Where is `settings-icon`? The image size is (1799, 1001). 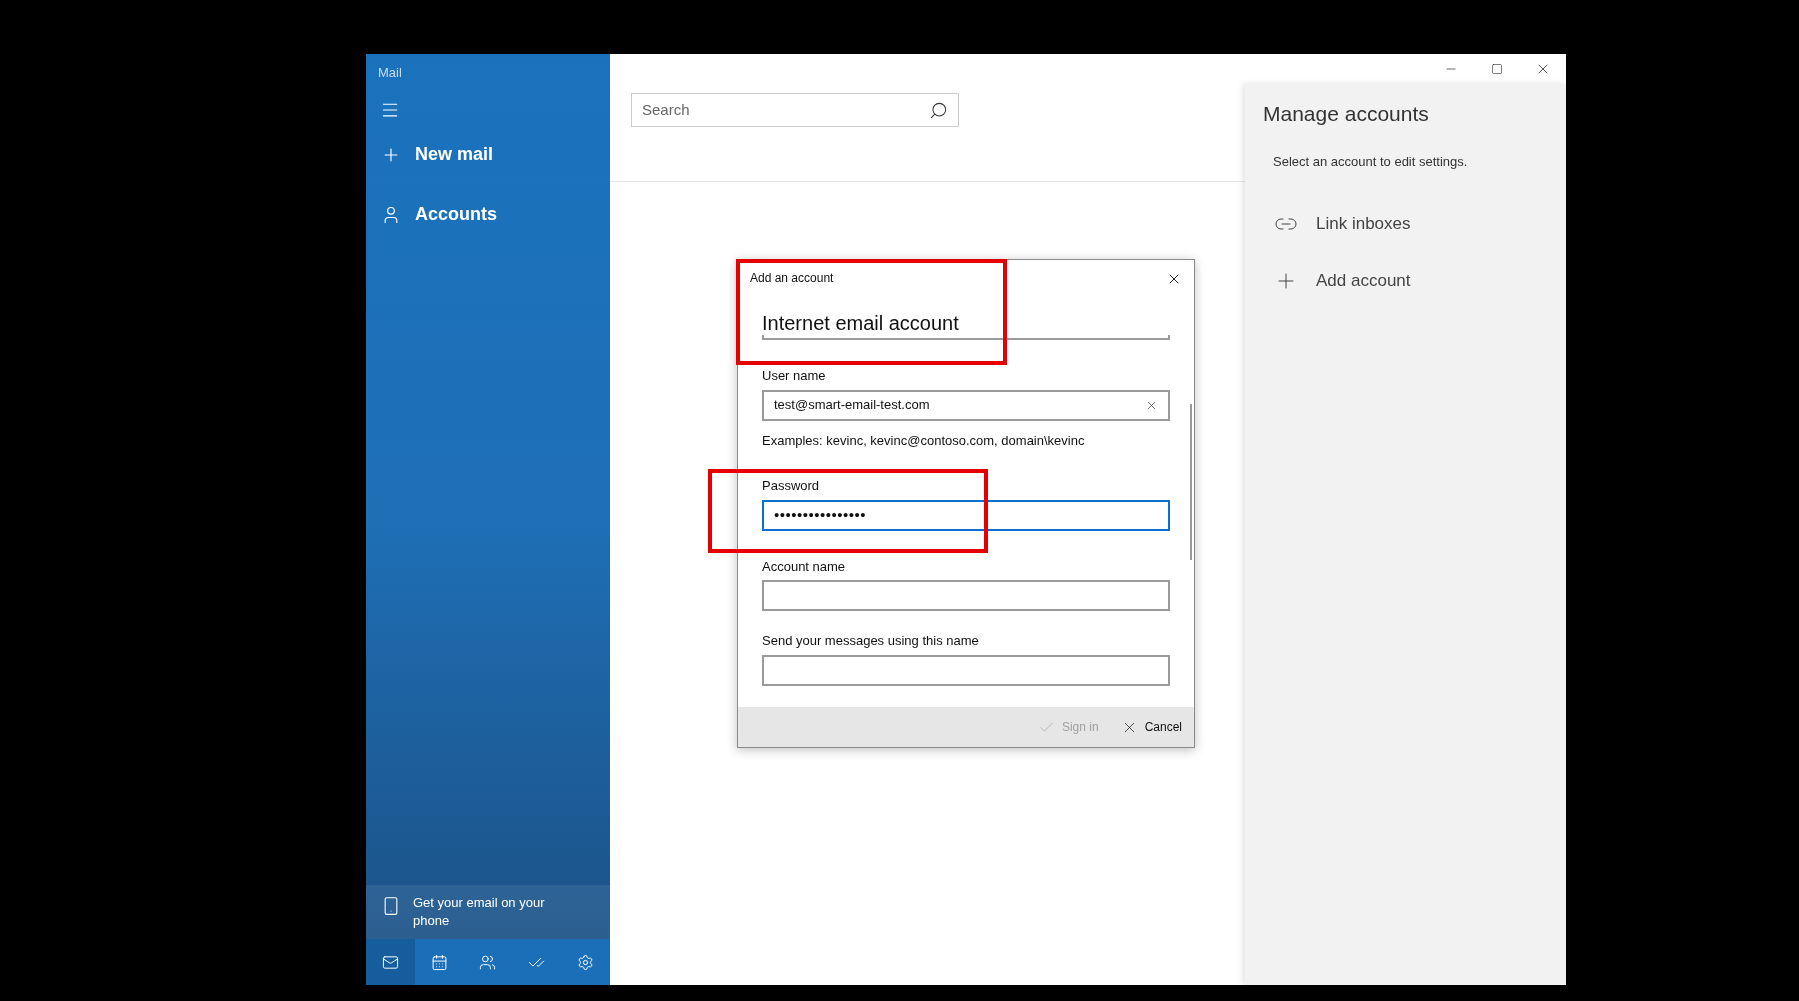 settings-icon is located at coordinates (586, 962).